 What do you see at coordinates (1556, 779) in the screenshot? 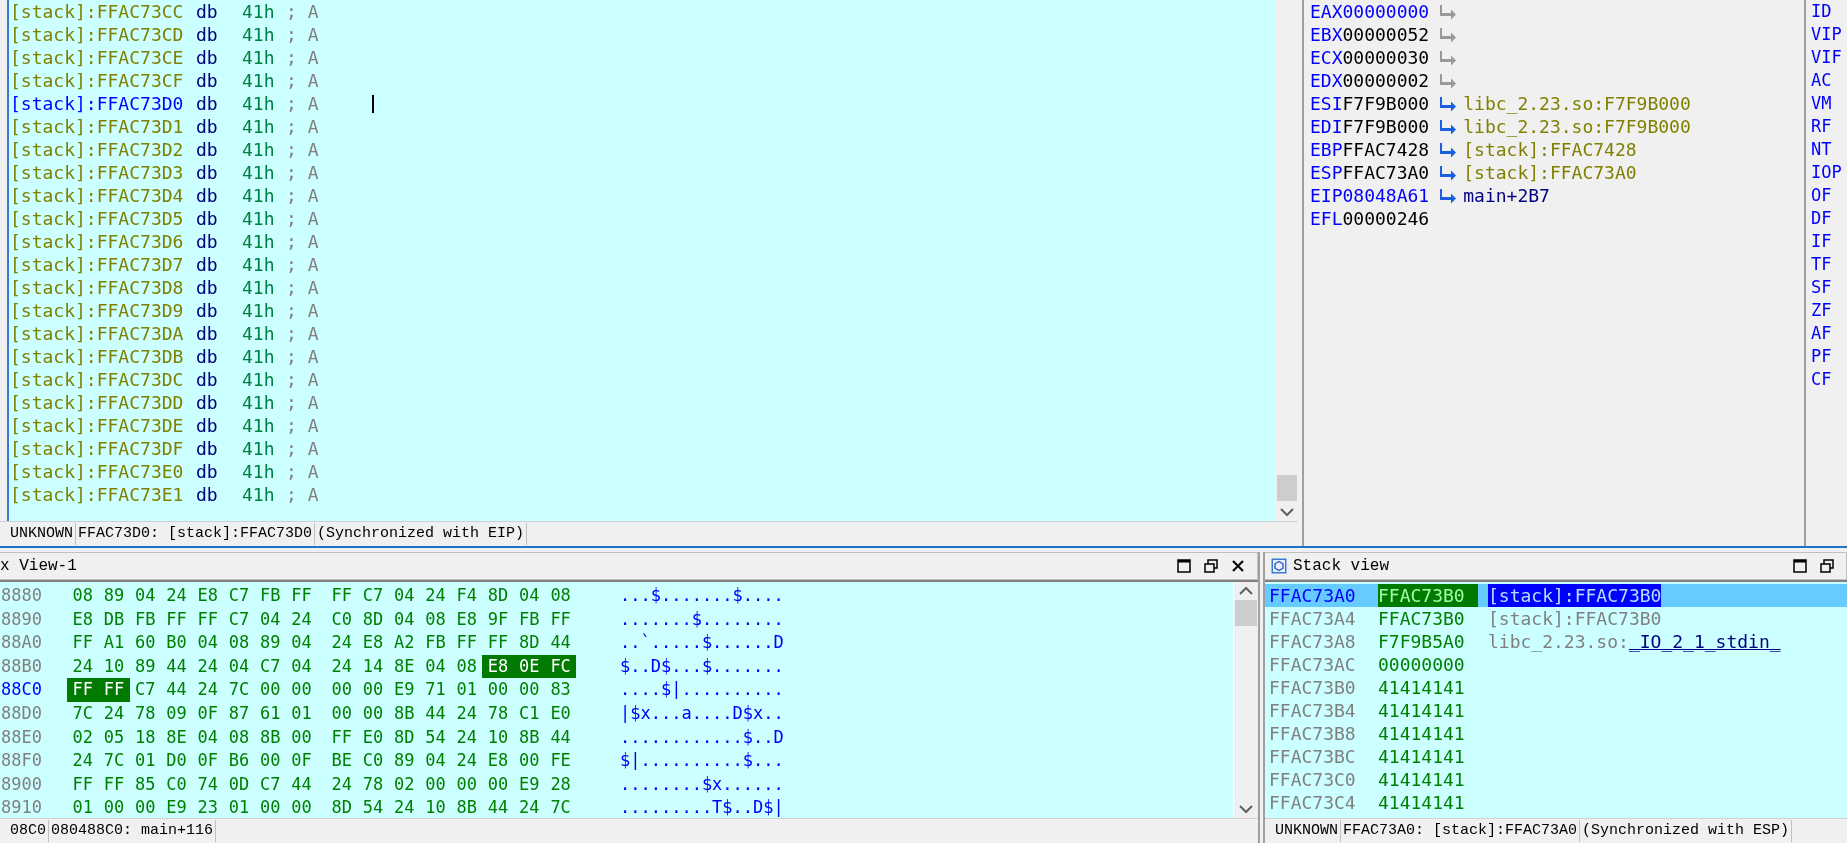
I see `stack-row: FFAC73C0 41414141` at bounding box center [1556, 779].